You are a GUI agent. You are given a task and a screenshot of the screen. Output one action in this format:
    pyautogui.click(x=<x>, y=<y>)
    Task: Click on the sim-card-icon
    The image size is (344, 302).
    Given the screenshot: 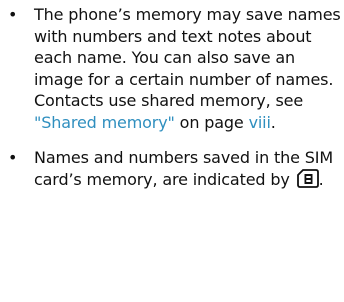 What is the action you would take?
    pyautogui.click(x=307, y=181)
    